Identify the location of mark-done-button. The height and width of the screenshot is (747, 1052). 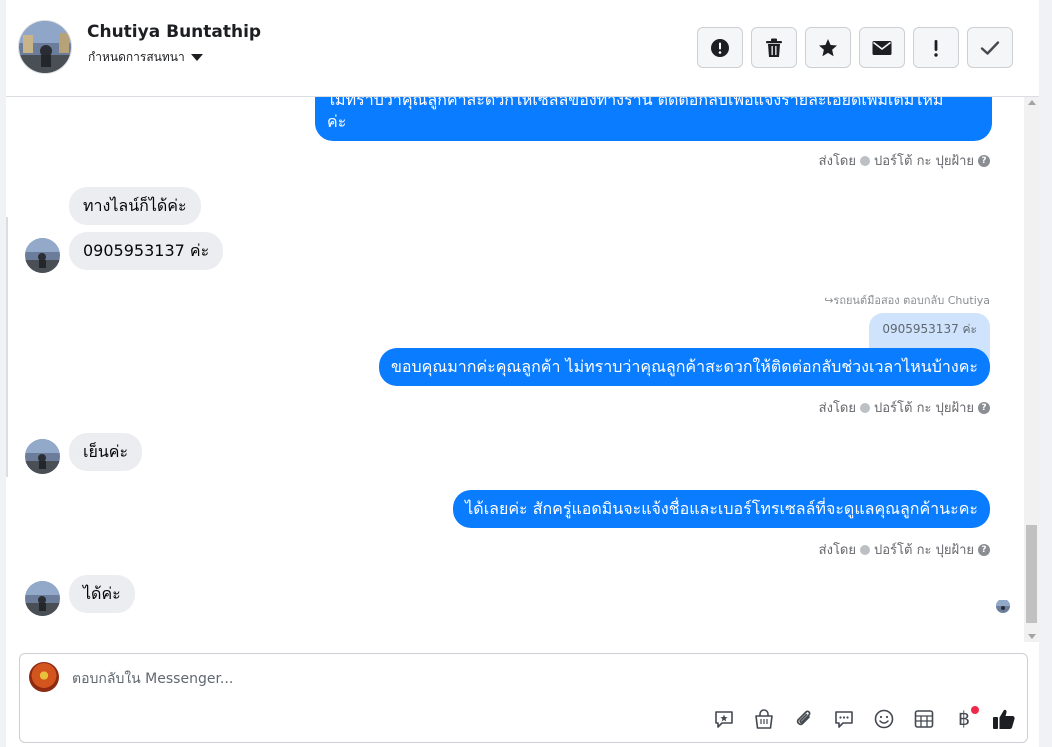
(990, 47).